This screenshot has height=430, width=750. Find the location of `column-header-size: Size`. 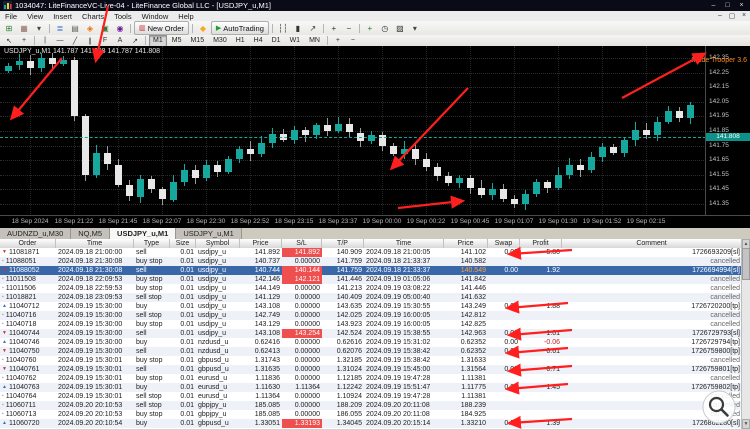

column-header-size: Size is located at coordinates (183, 243).